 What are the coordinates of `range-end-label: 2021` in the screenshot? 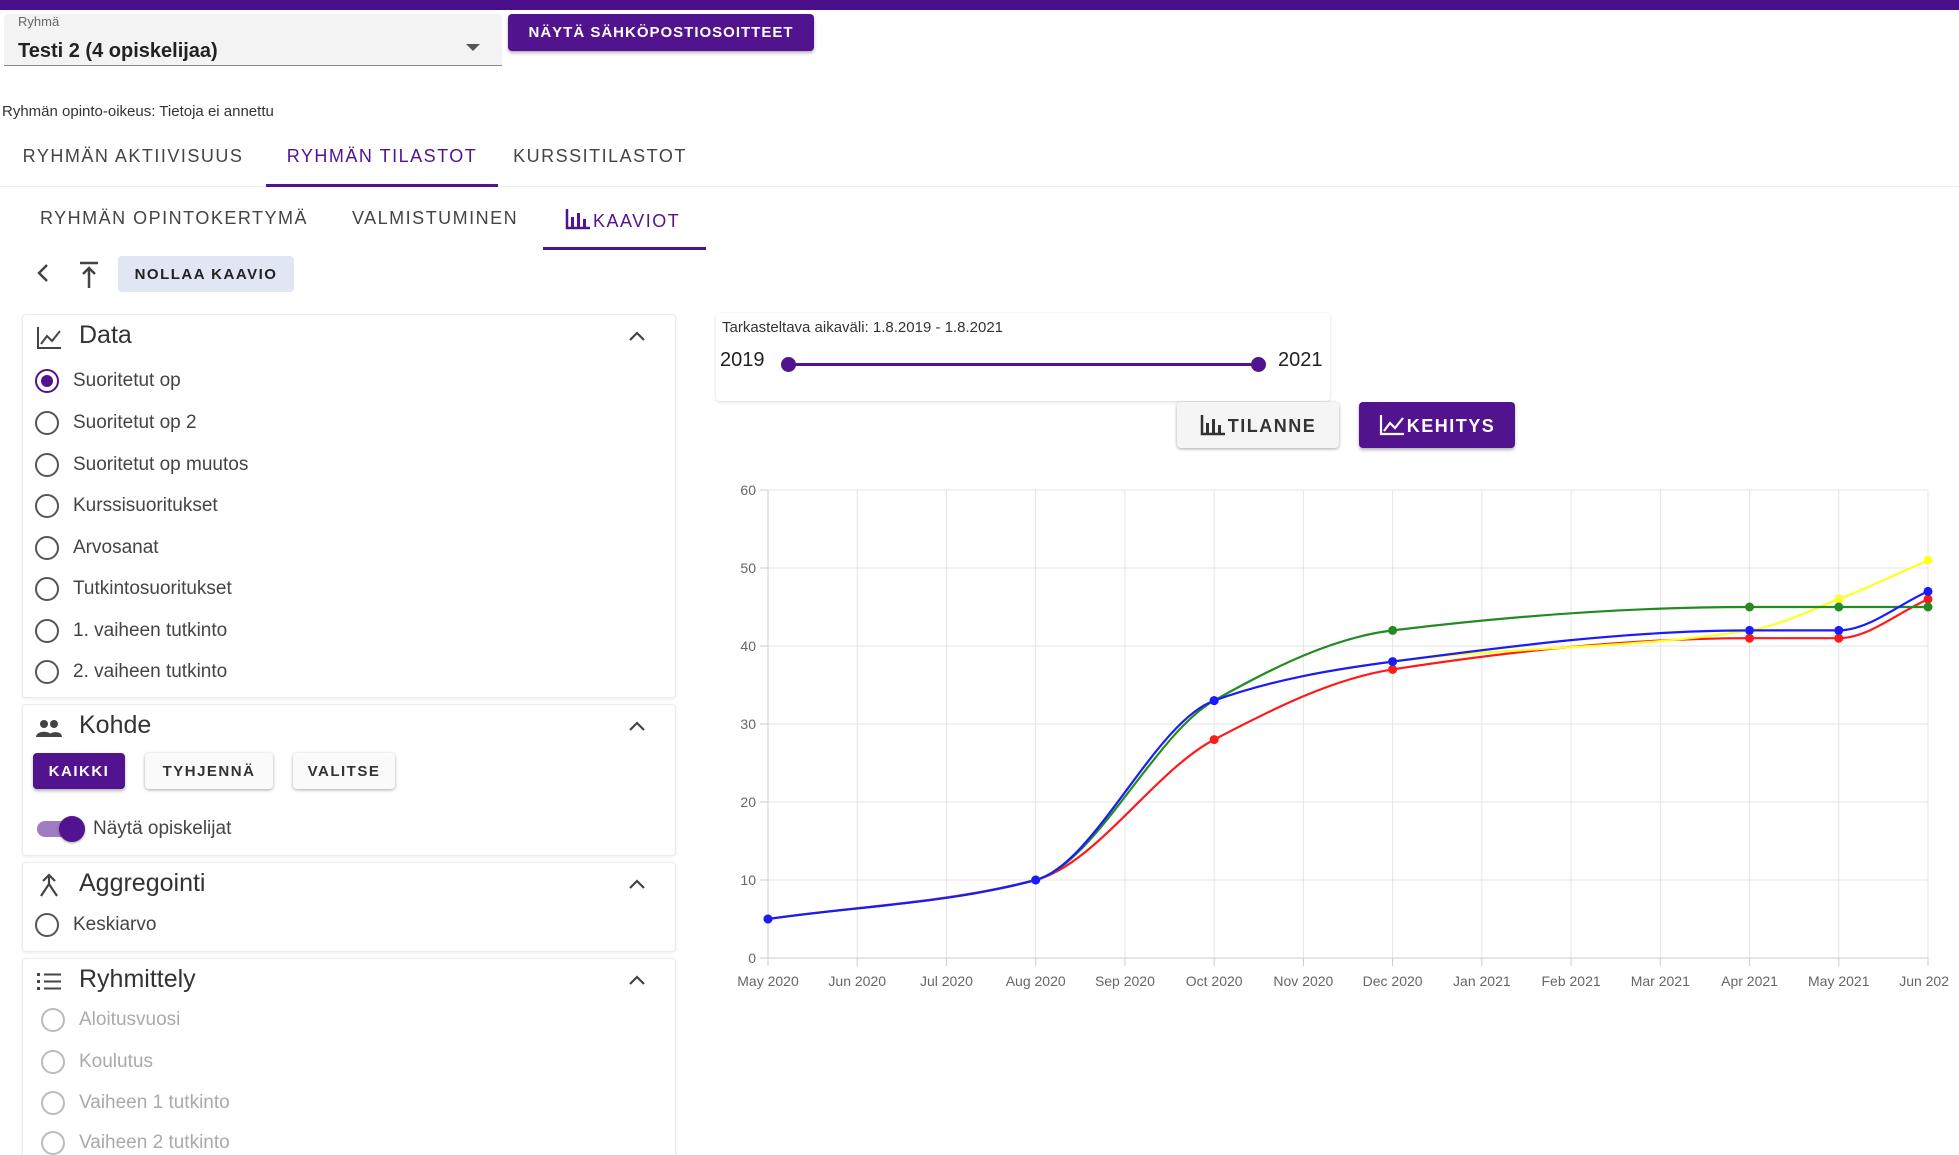 It's located at (1300, 360).